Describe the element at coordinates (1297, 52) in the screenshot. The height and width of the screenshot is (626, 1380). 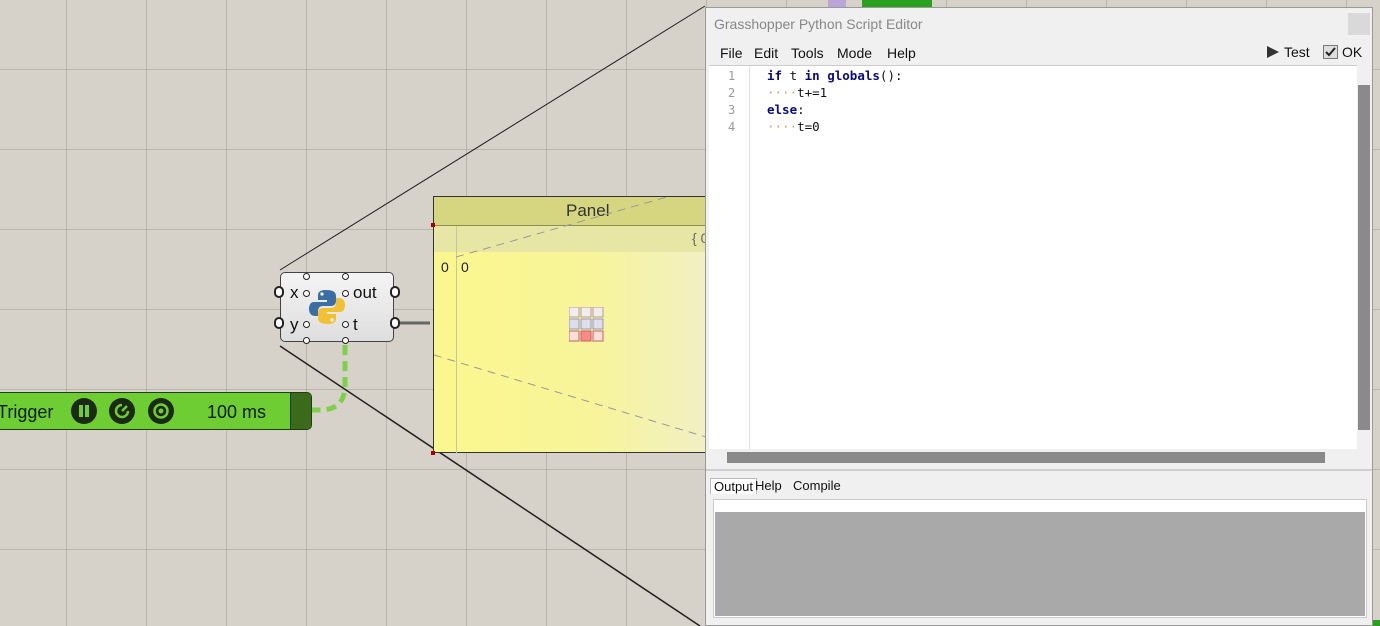
I see `test-label: Test` at that location.